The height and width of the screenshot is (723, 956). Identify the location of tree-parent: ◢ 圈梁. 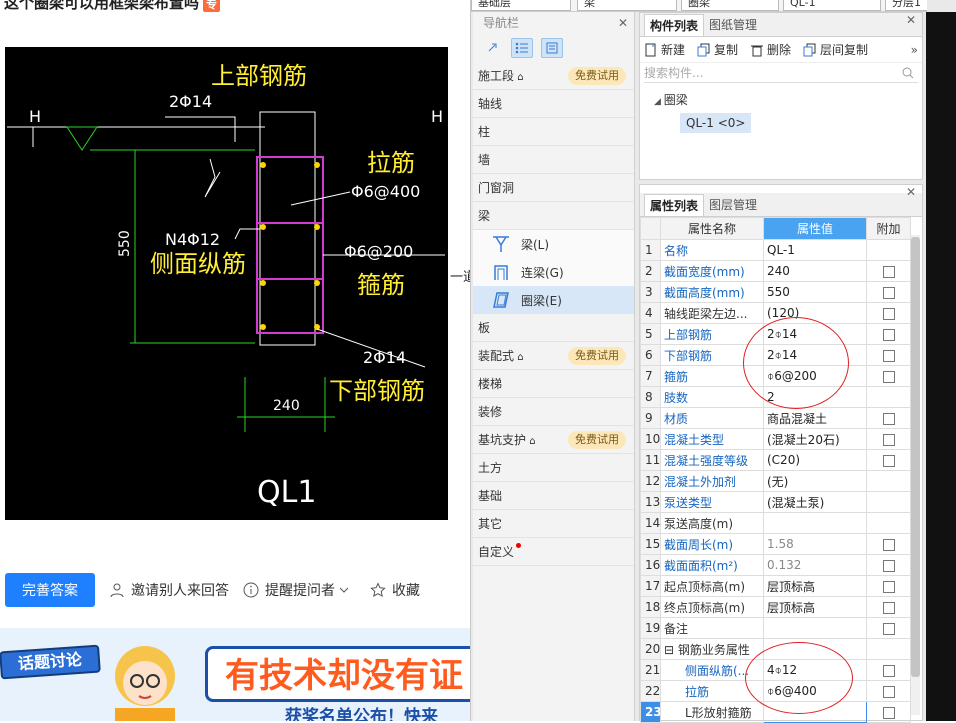
(788, 100).